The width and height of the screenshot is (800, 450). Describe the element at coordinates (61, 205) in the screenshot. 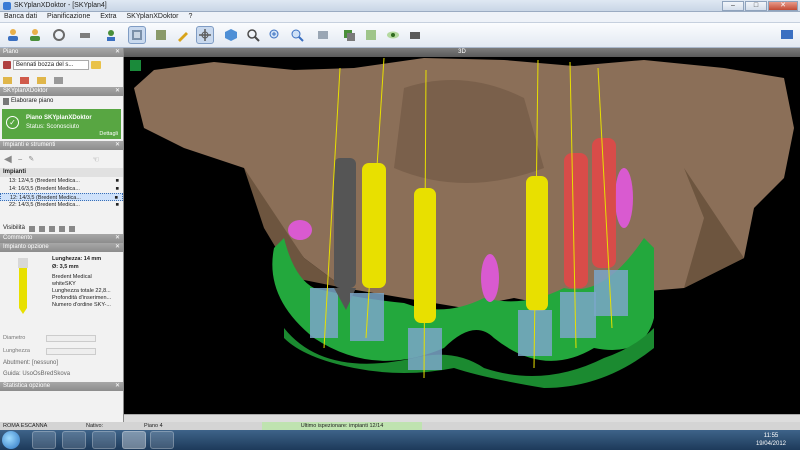

I see `implant-row: 22: 14/3,5 (Bredent Medica... ■` at that location.